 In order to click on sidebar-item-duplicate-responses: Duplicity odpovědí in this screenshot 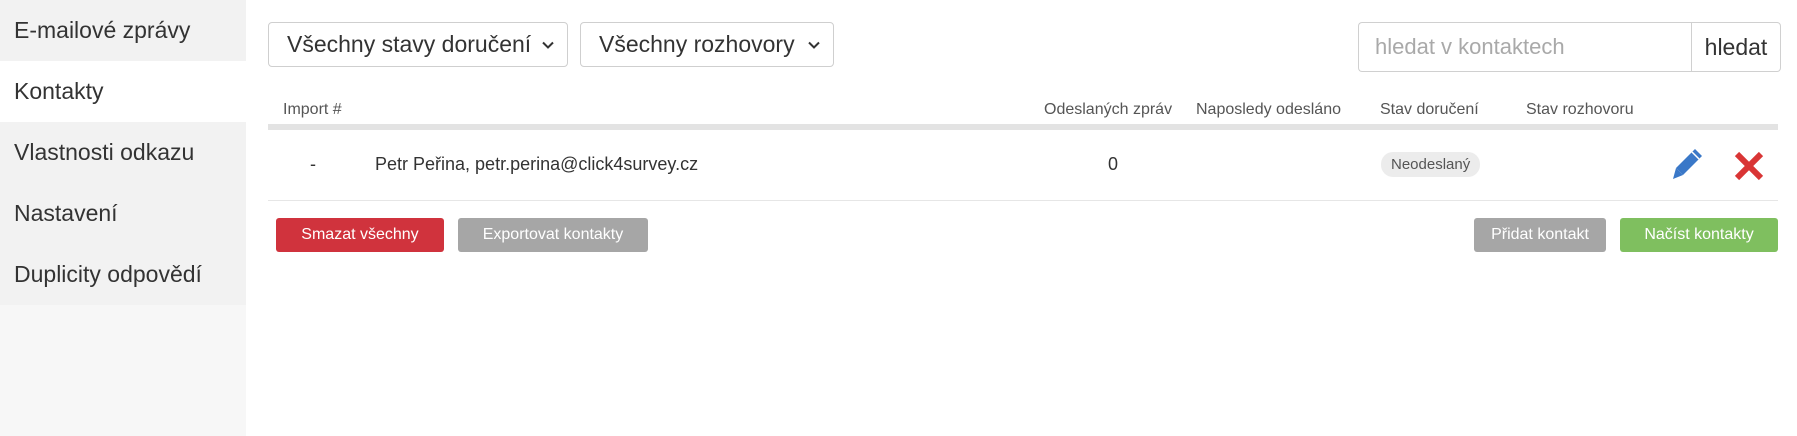, I will do `click(123, 274)`.